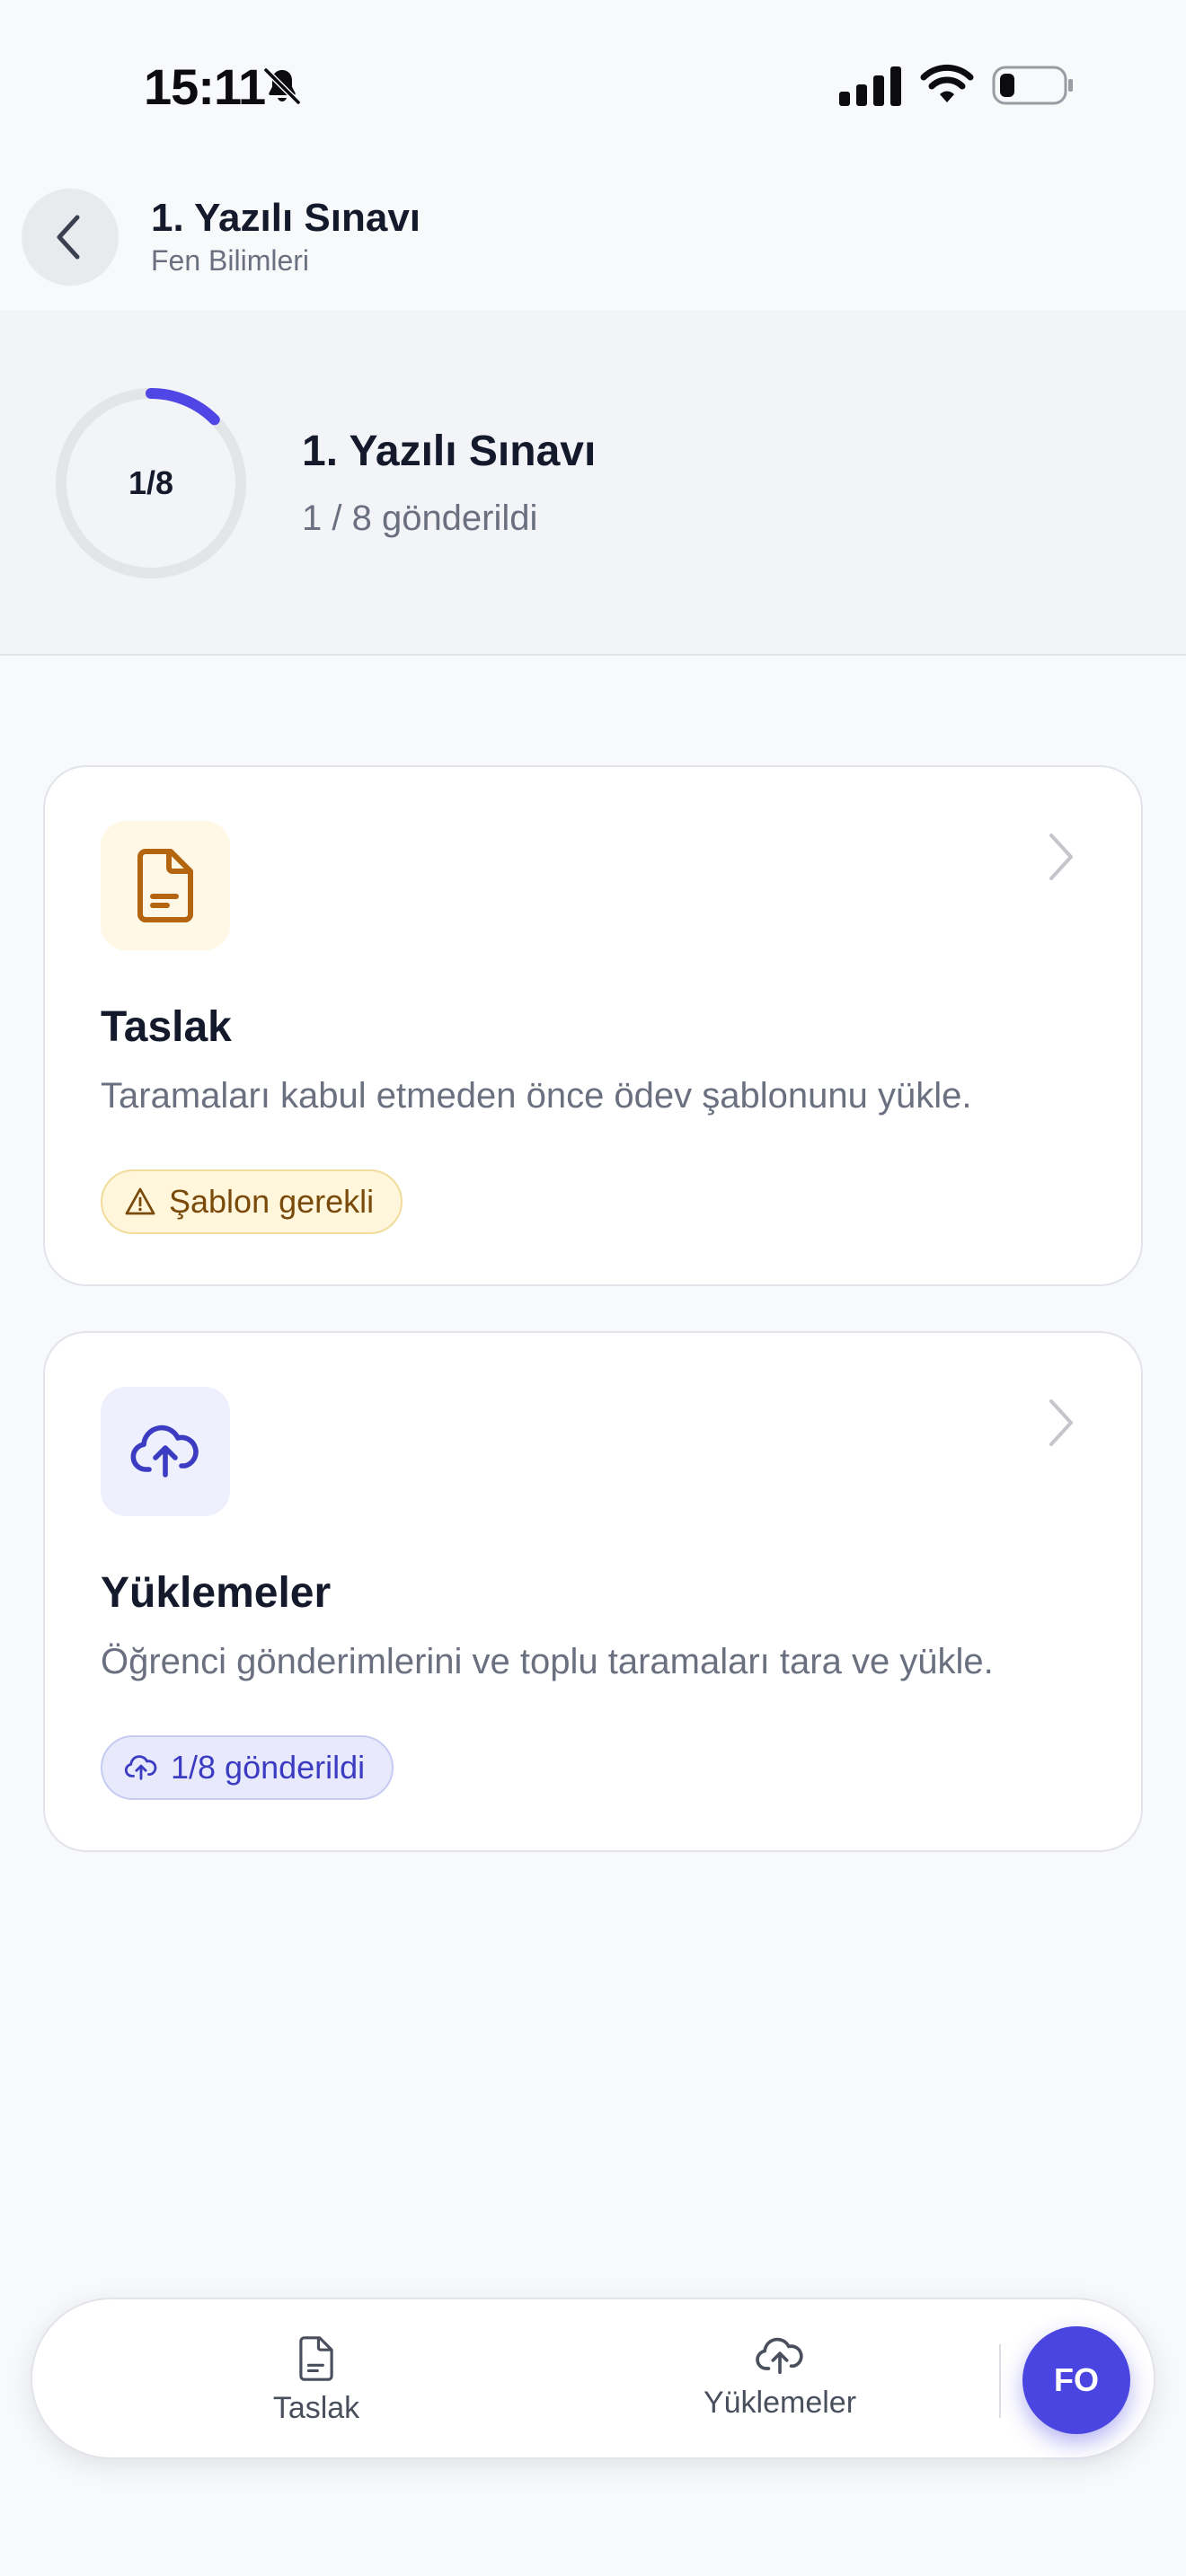 This screenshot has height=2576, width=1186. Describe the element at coordinates (1032, 85) in the screenshot. I see `battery-icon` at that location.